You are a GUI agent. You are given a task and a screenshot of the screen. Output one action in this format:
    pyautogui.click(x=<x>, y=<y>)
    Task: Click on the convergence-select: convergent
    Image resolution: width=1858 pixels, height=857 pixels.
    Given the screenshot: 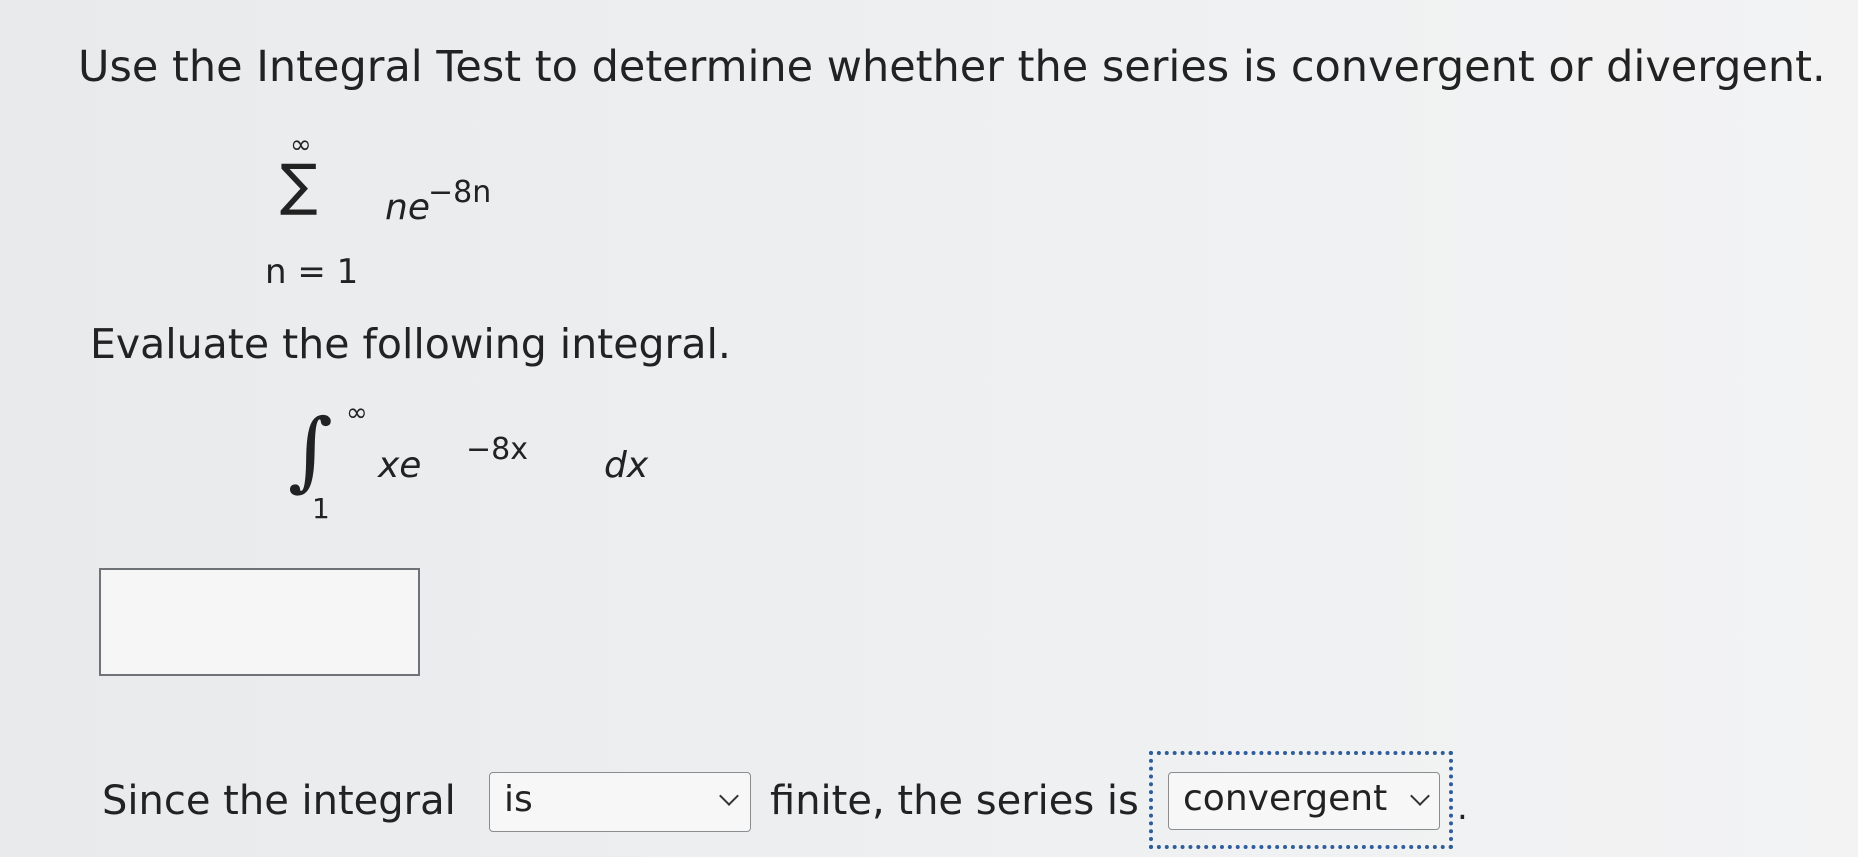 What is the action you would take?
    pyautogui.click(x=1304, y=801)
    